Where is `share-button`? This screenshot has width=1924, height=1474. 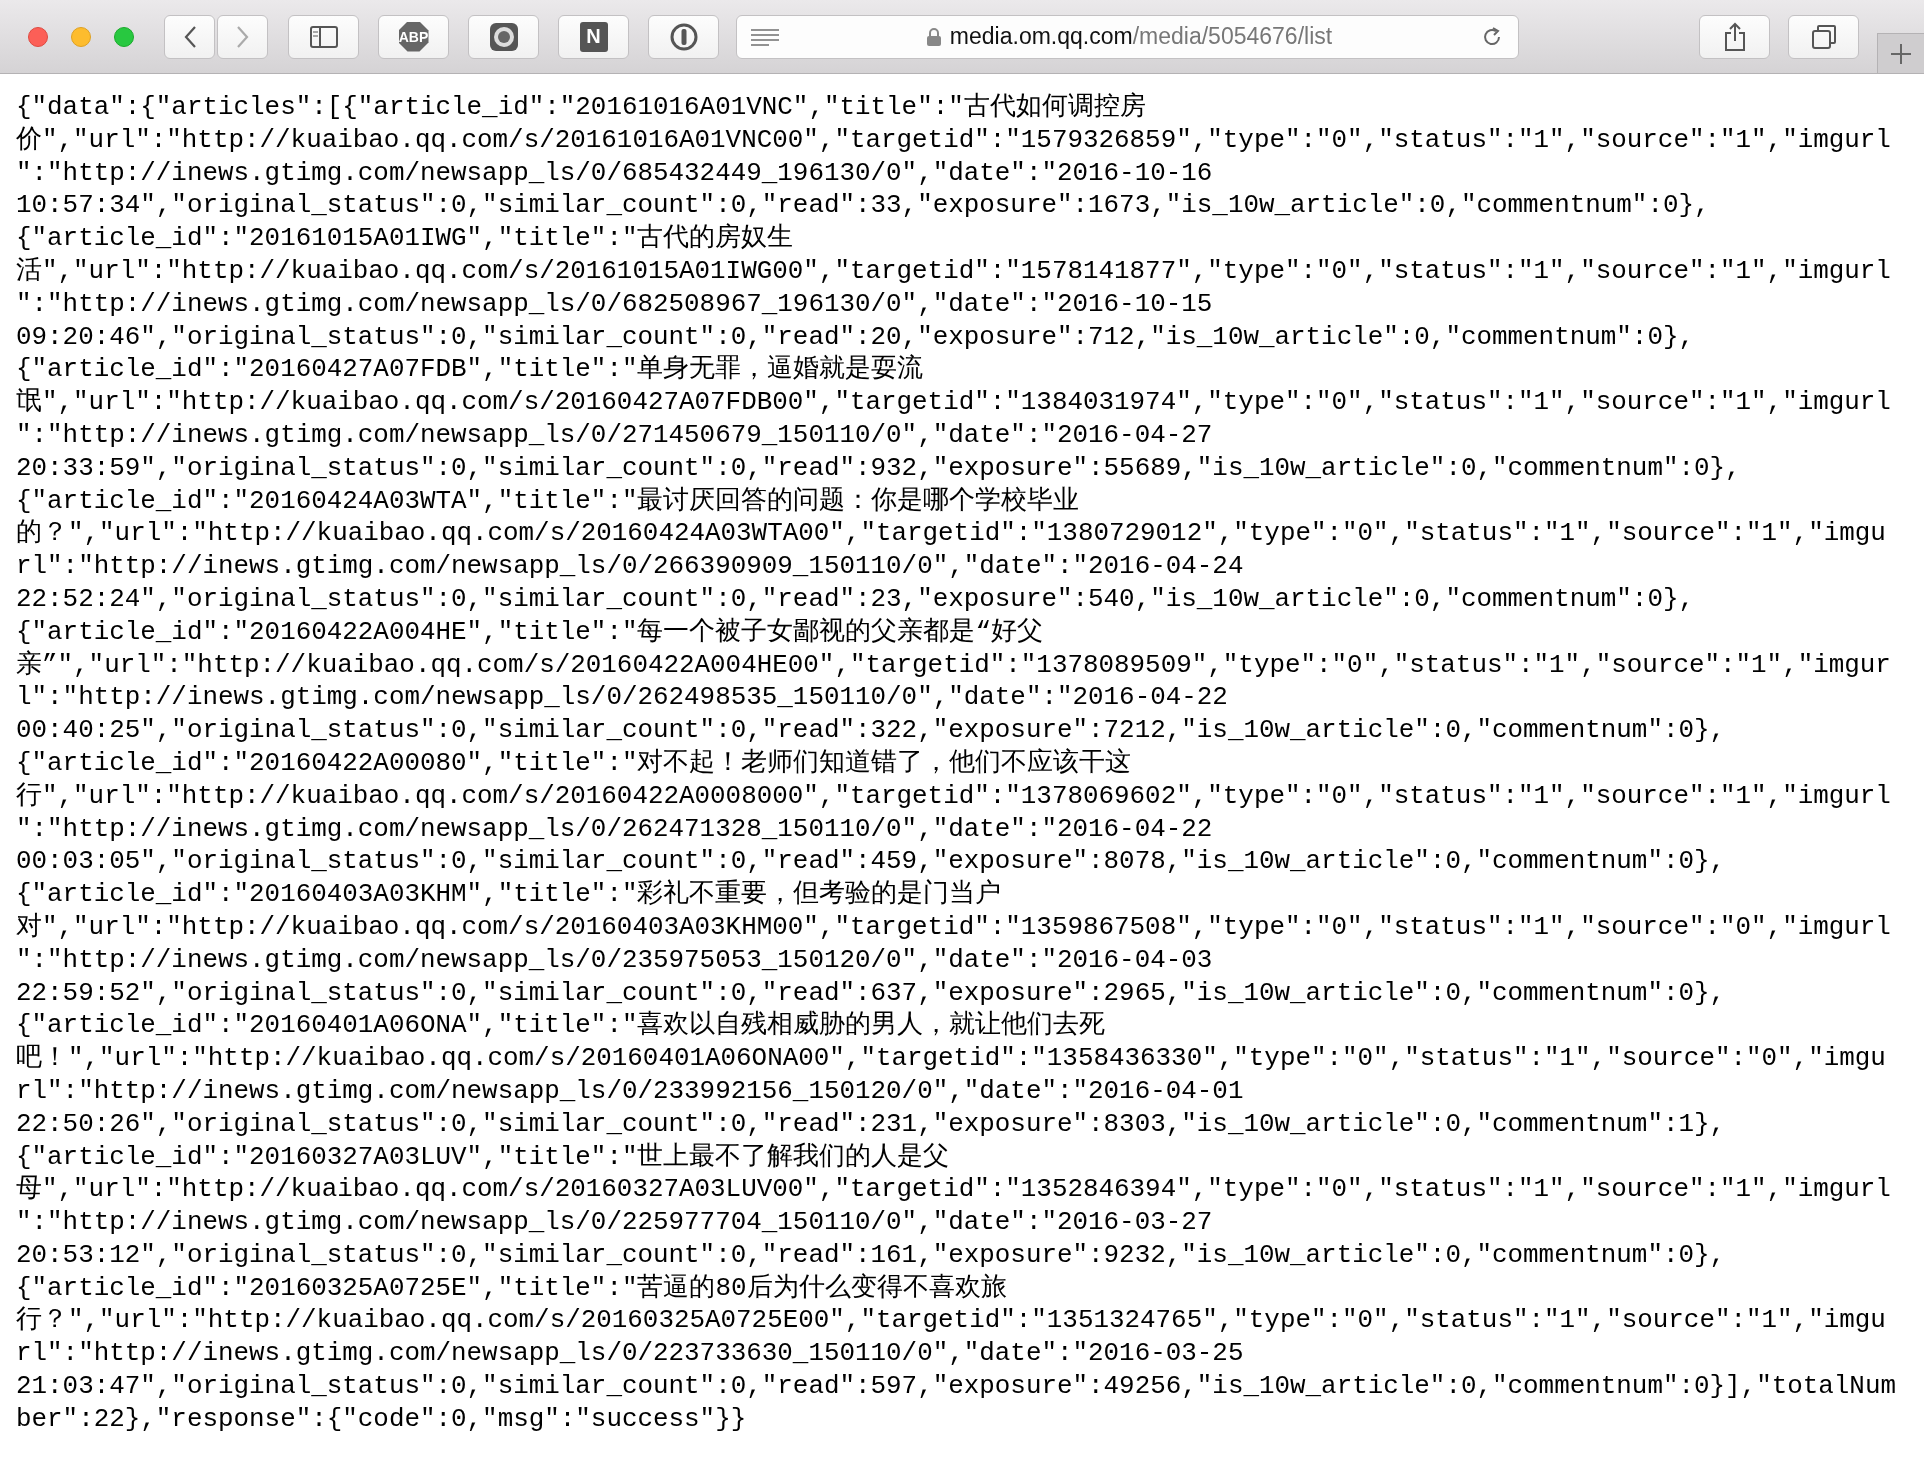
share-button is located at coordinates (1734, 36).